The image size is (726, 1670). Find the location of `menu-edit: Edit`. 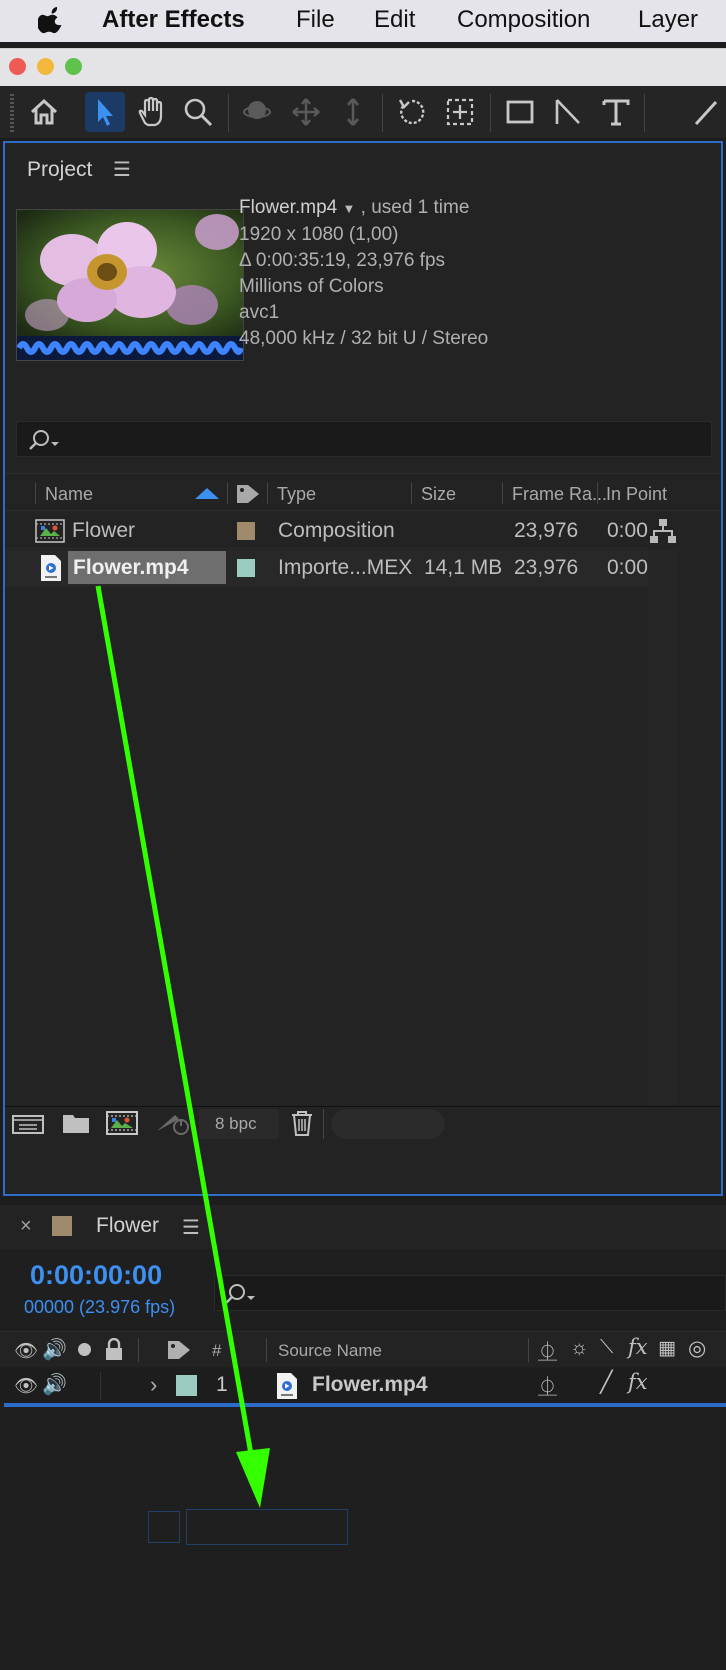

menu-edit: Edit is located at coordinates (394, 20).